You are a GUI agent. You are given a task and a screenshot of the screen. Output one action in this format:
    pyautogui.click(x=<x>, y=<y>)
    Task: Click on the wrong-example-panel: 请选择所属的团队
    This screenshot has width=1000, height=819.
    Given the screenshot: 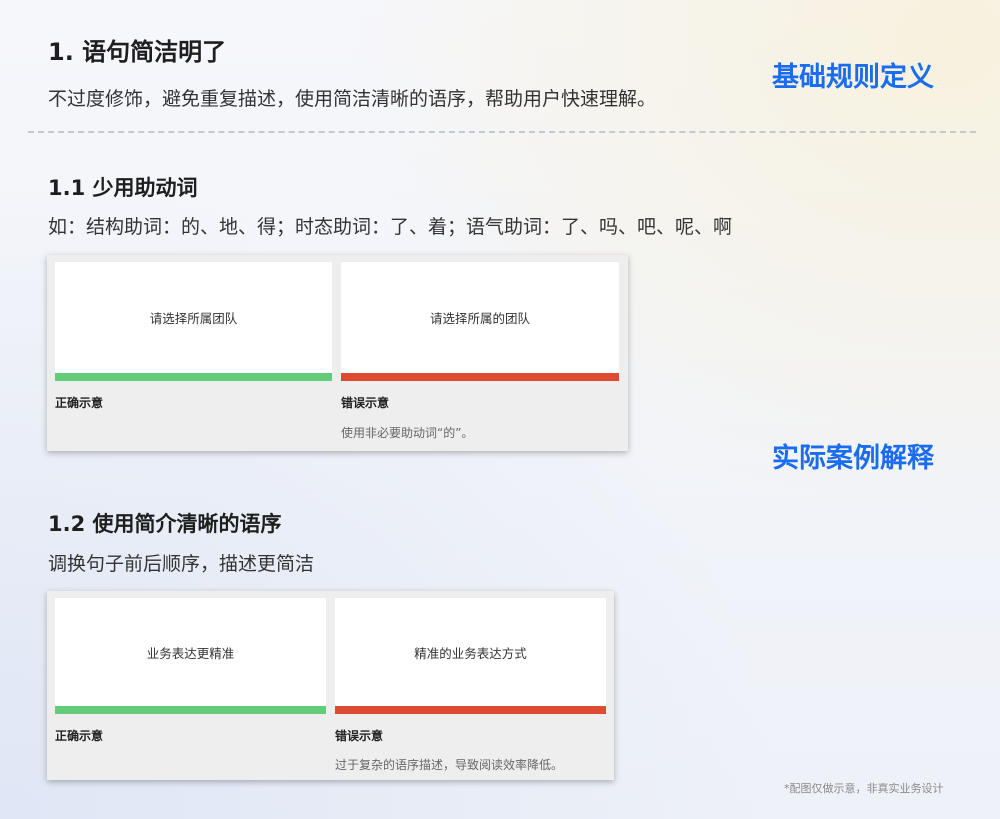 What is the action you would take?
    pyautogui.click(x=480, y=317)
    